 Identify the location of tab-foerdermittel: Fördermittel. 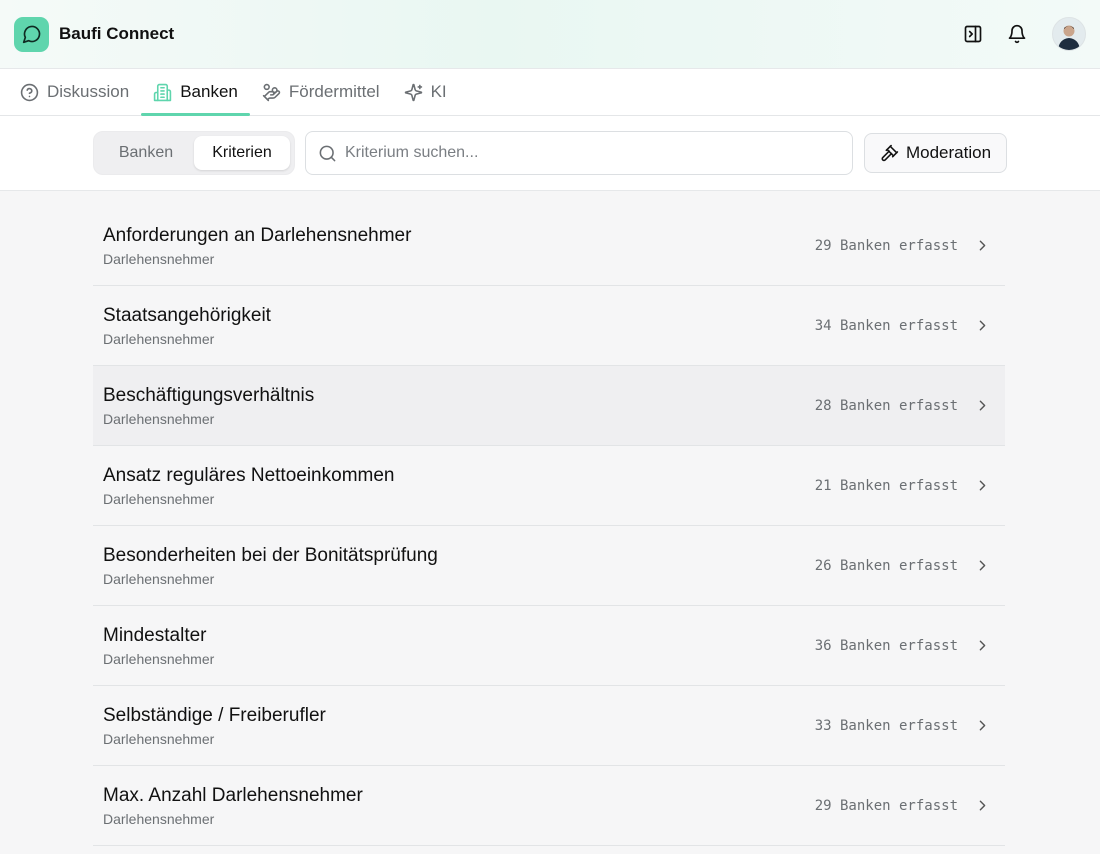
(321, 92).